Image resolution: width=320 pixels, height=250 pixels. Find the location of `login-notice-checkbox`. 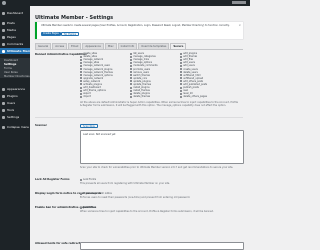

login-notice-checkbox is located at coordinates (81, 193).